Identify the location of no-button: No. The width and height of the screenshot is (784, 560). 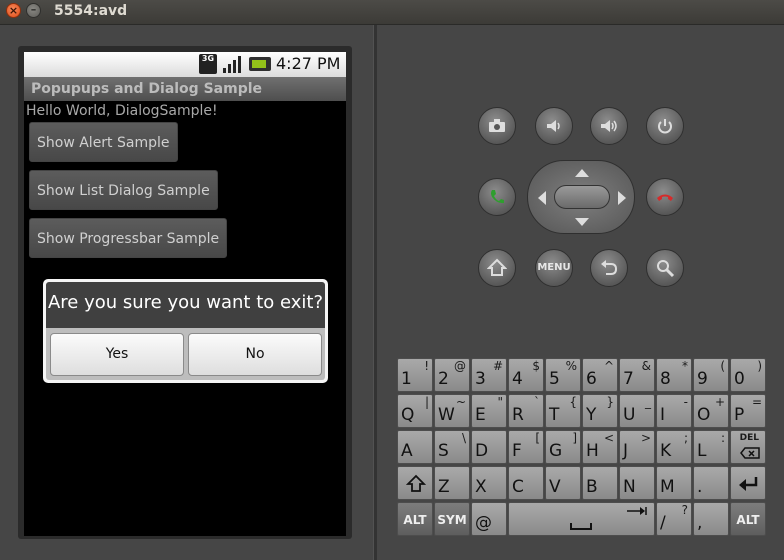
(255, 354).